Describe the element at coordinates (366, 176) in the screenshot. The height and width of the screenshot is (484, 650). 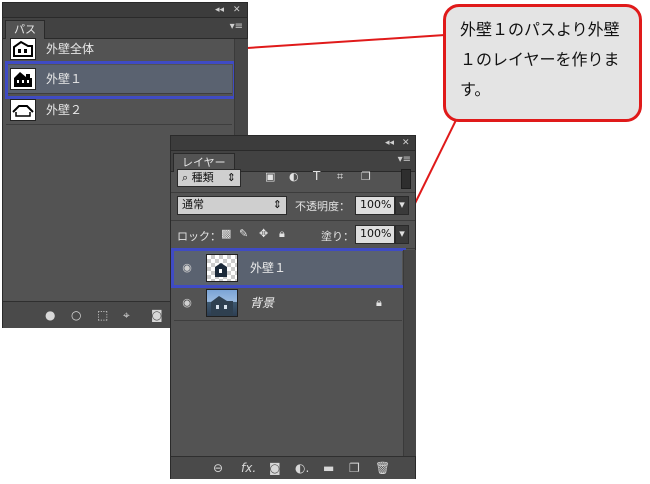
I see `filter-smart-object-icon: ❐` at that location.